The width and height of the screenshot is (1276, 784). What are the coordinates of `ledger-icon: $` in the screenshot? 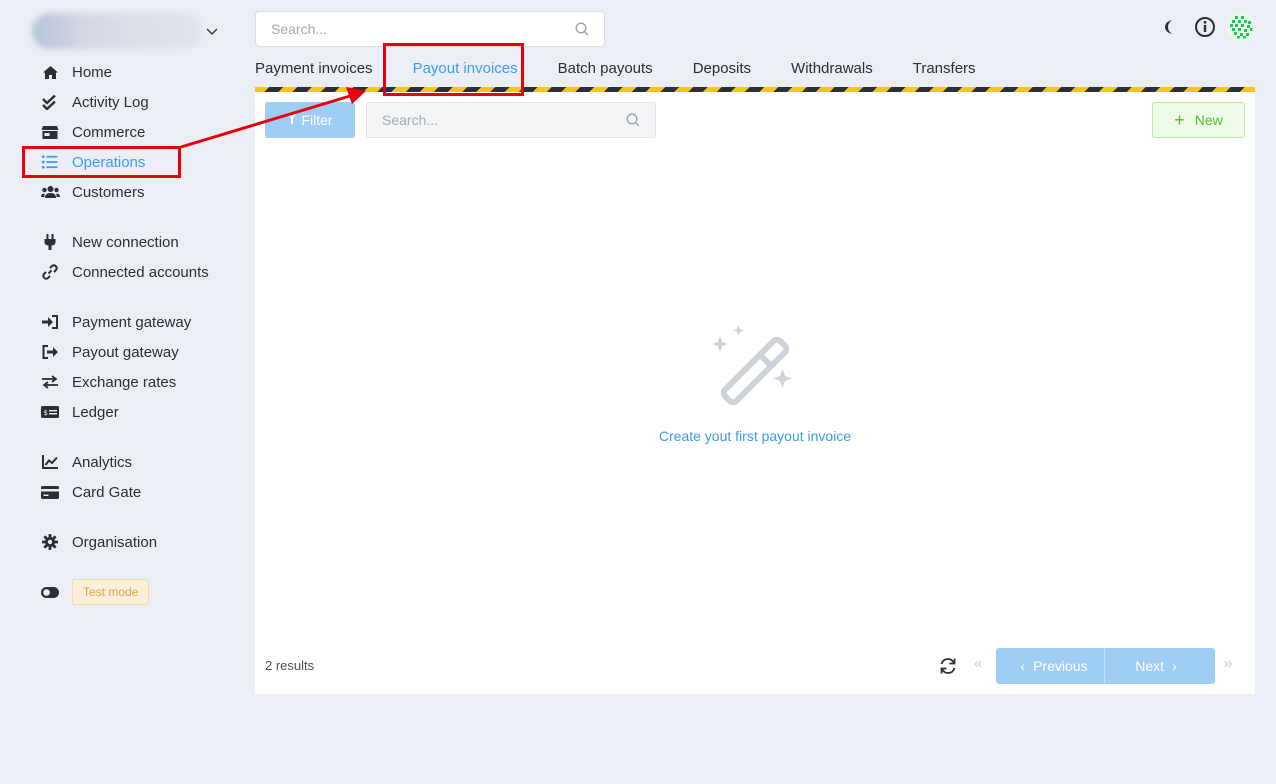 It's located at (50, 412).